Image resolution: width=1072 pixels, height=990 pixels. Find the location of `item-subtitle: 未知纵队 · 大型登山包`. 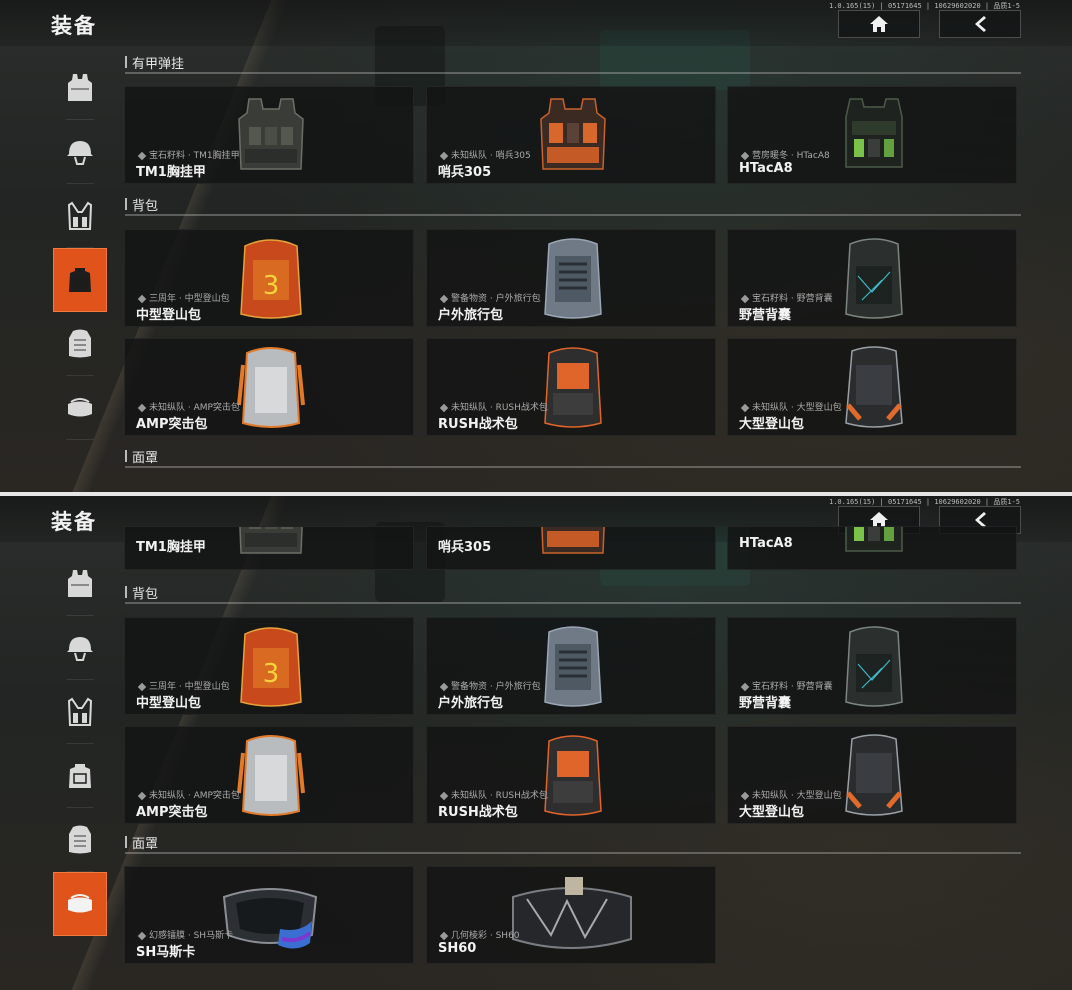

item-subtitle: 未知纵队 · 大型登山包 is located at coordinates (791, 406).